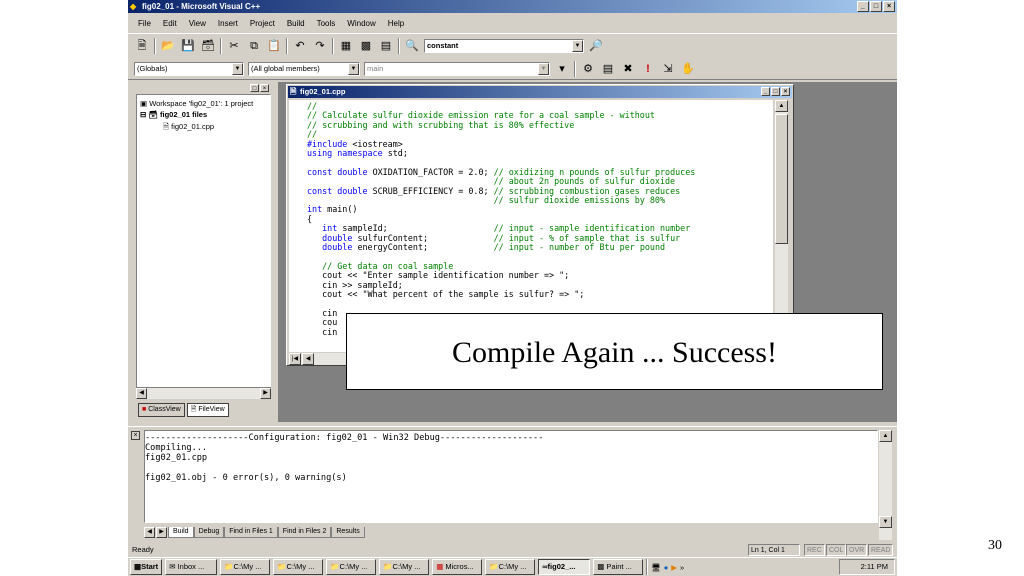  I want to click on tab-scroll-right-icon: ▶, so click(161, 532).